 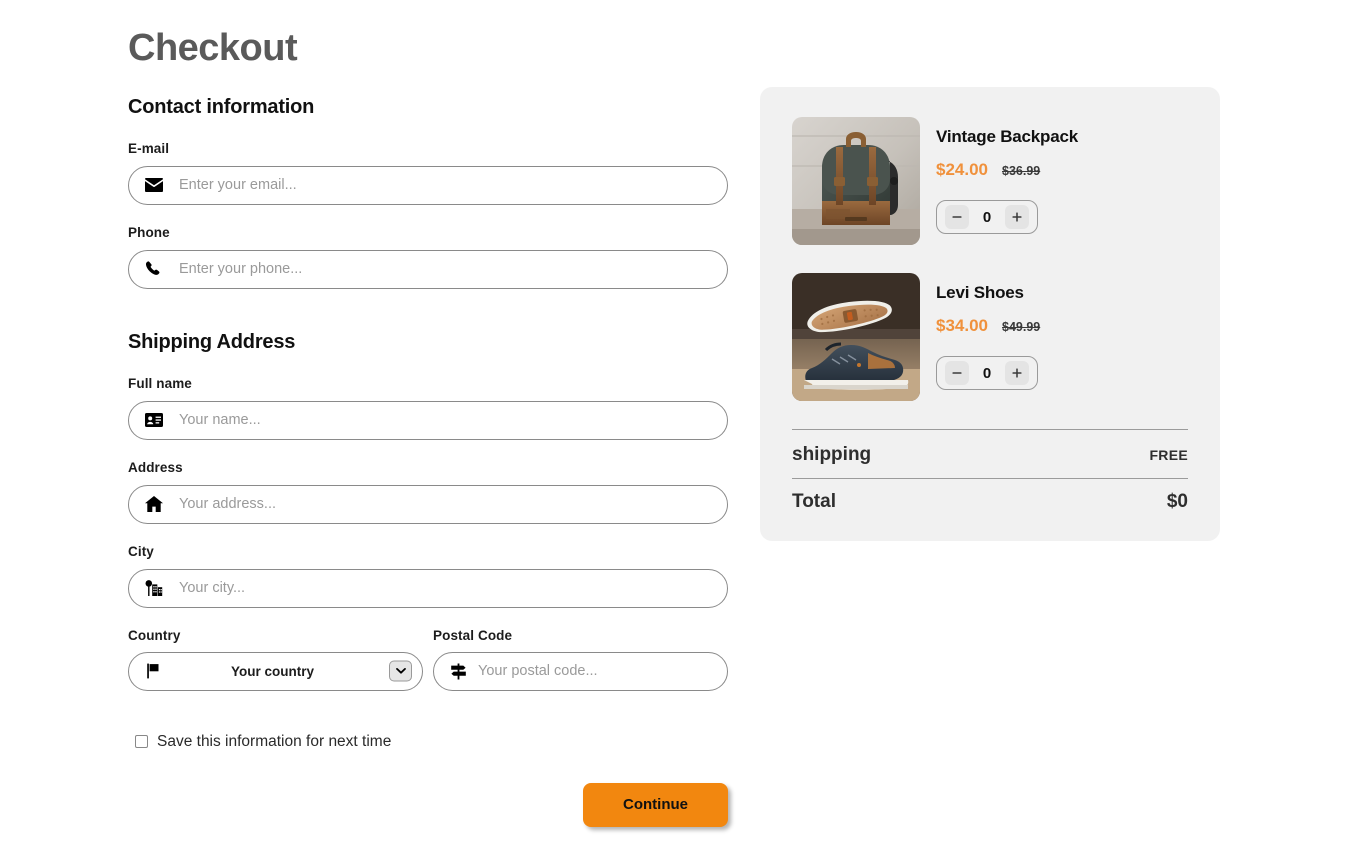 What do you see at coordinates (962, 325) in the screenshot?
I see `product-current-price: $34.00` at bounding box center [962, 325].